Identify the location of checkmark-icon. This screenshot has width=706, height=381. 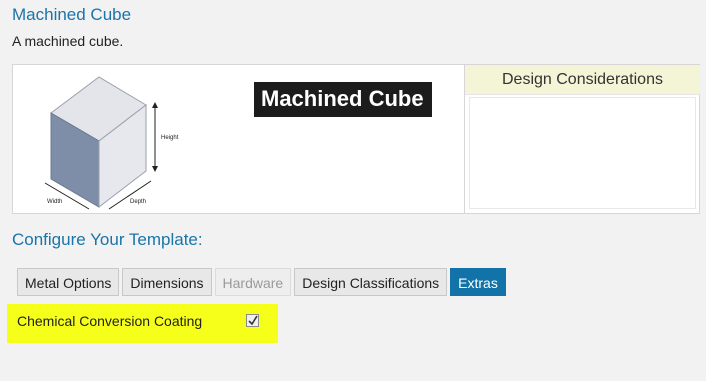
(253, 320).